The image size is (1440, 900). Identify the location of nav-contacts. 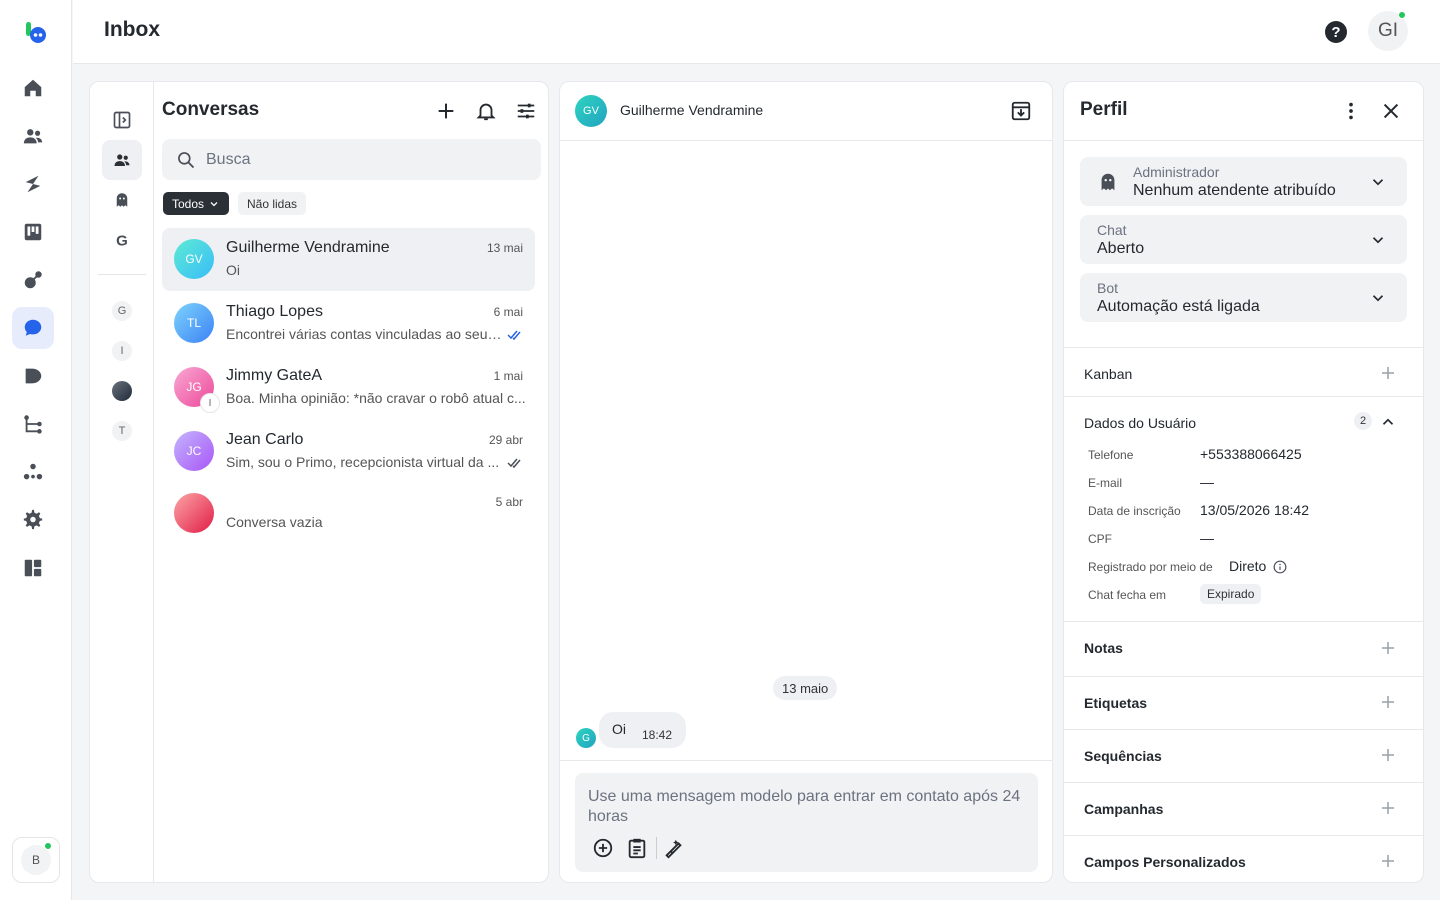
(33, 136).